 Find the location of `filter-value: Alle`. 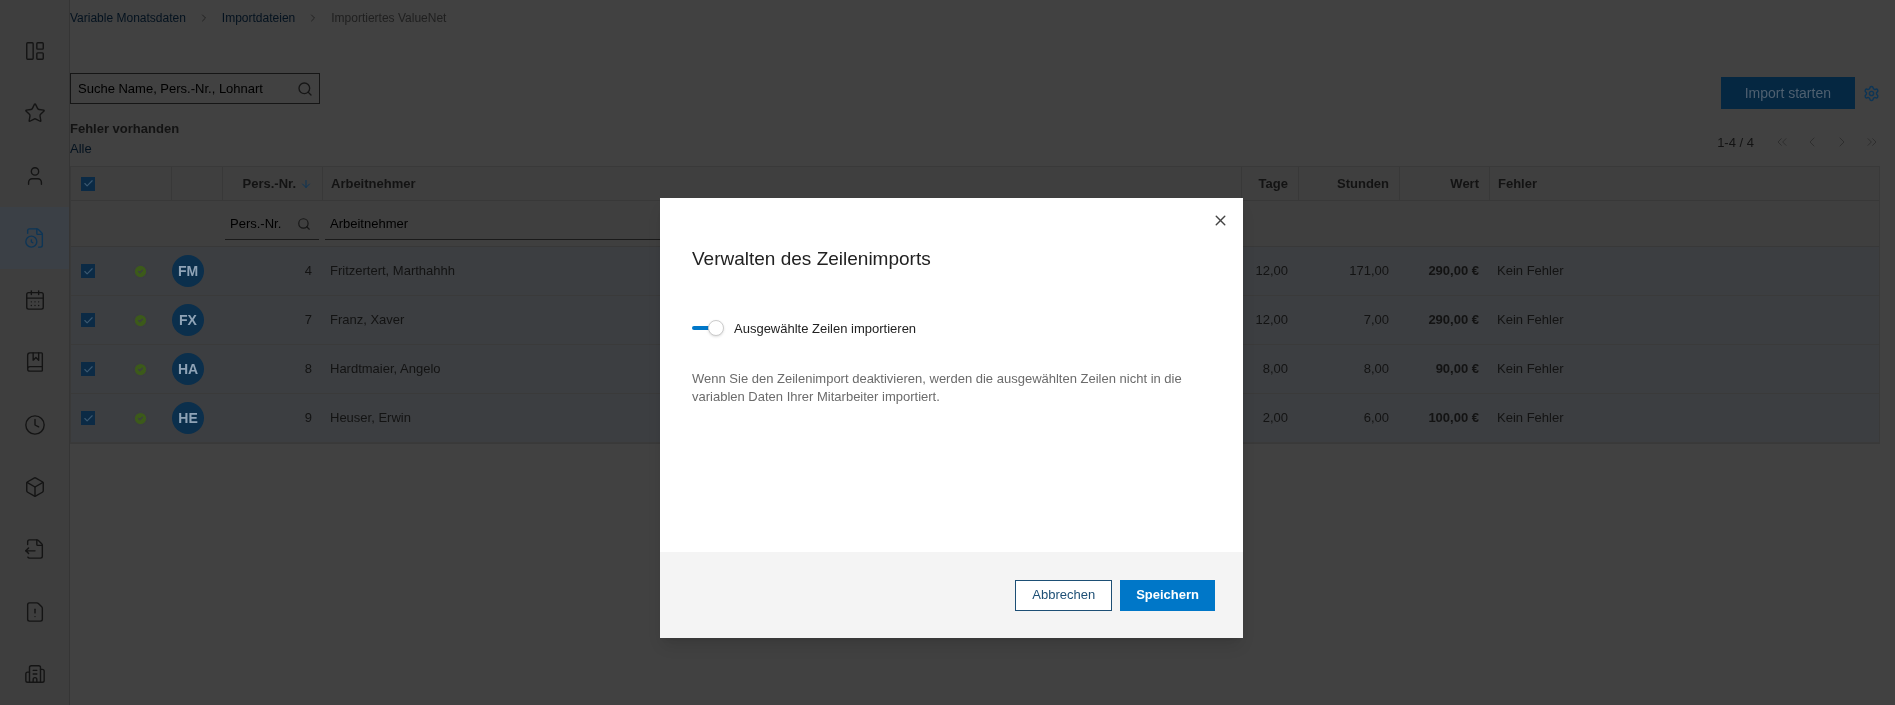

filter-value: Alle is located at coordinates (125, 148).